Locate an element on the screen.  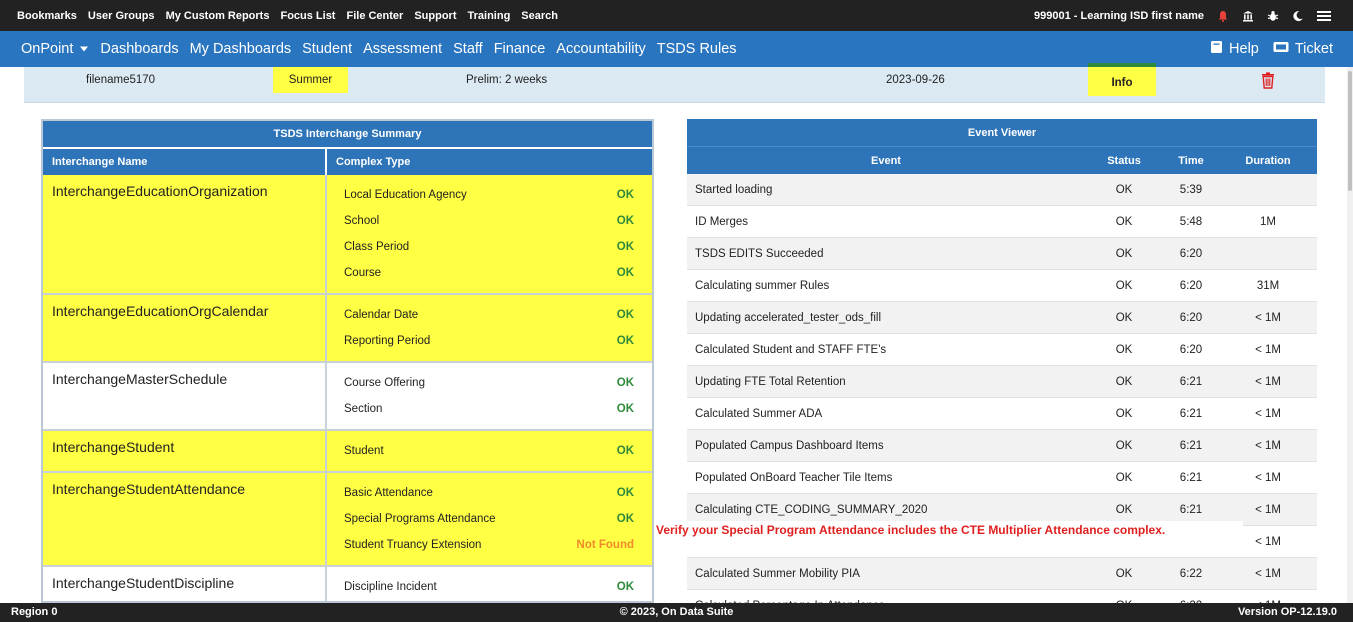
complex-type-item: Reporting Period OK is located at coordinates (489, 344).